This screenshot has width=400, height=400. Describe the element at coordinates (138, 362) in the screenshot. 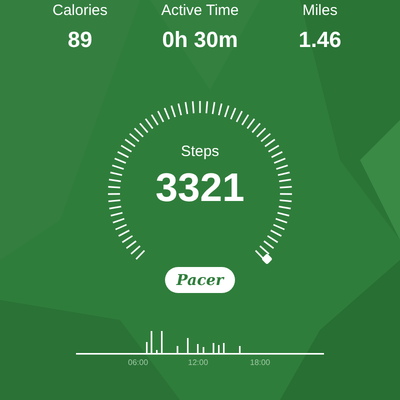

I see `time-label: 06:00` at that location.